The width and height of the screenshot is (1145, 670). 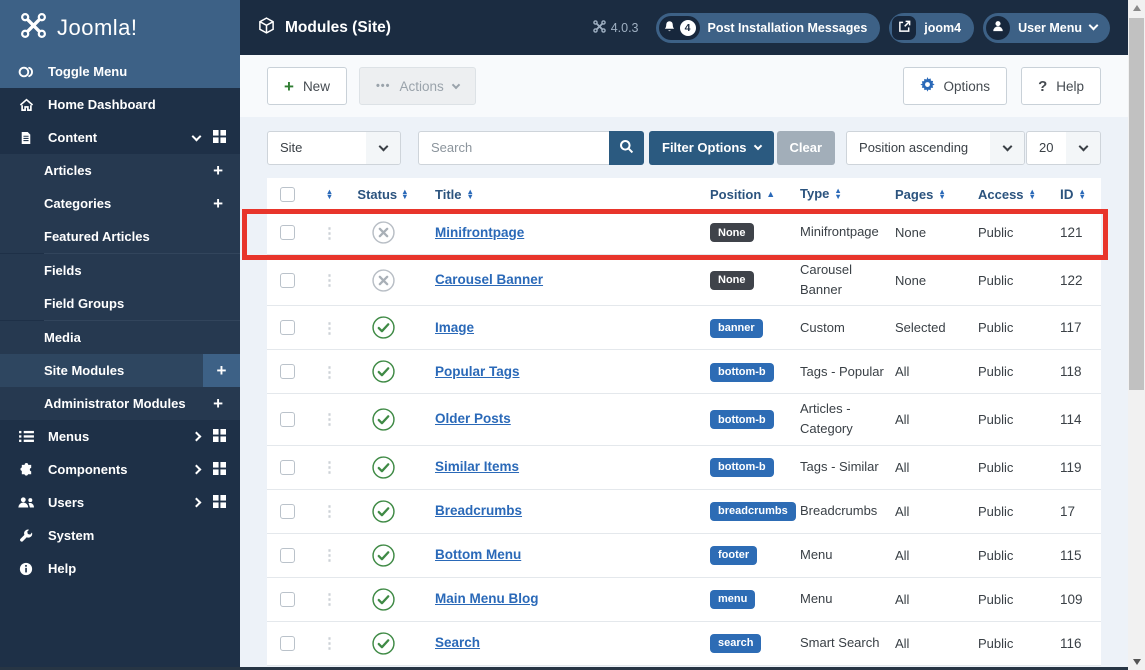 What do you see at coordinates (120, 502) in the screenshot?
I see `sidebar-item-users: Users` at bounding box center [120, 502].